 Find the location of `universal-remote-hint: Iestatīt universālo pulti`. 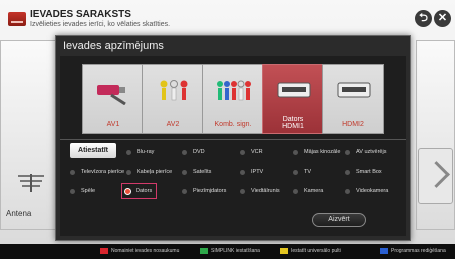

universal-remote-hint: Iestatīt universālo pulti is located at coordinates (310, 251).